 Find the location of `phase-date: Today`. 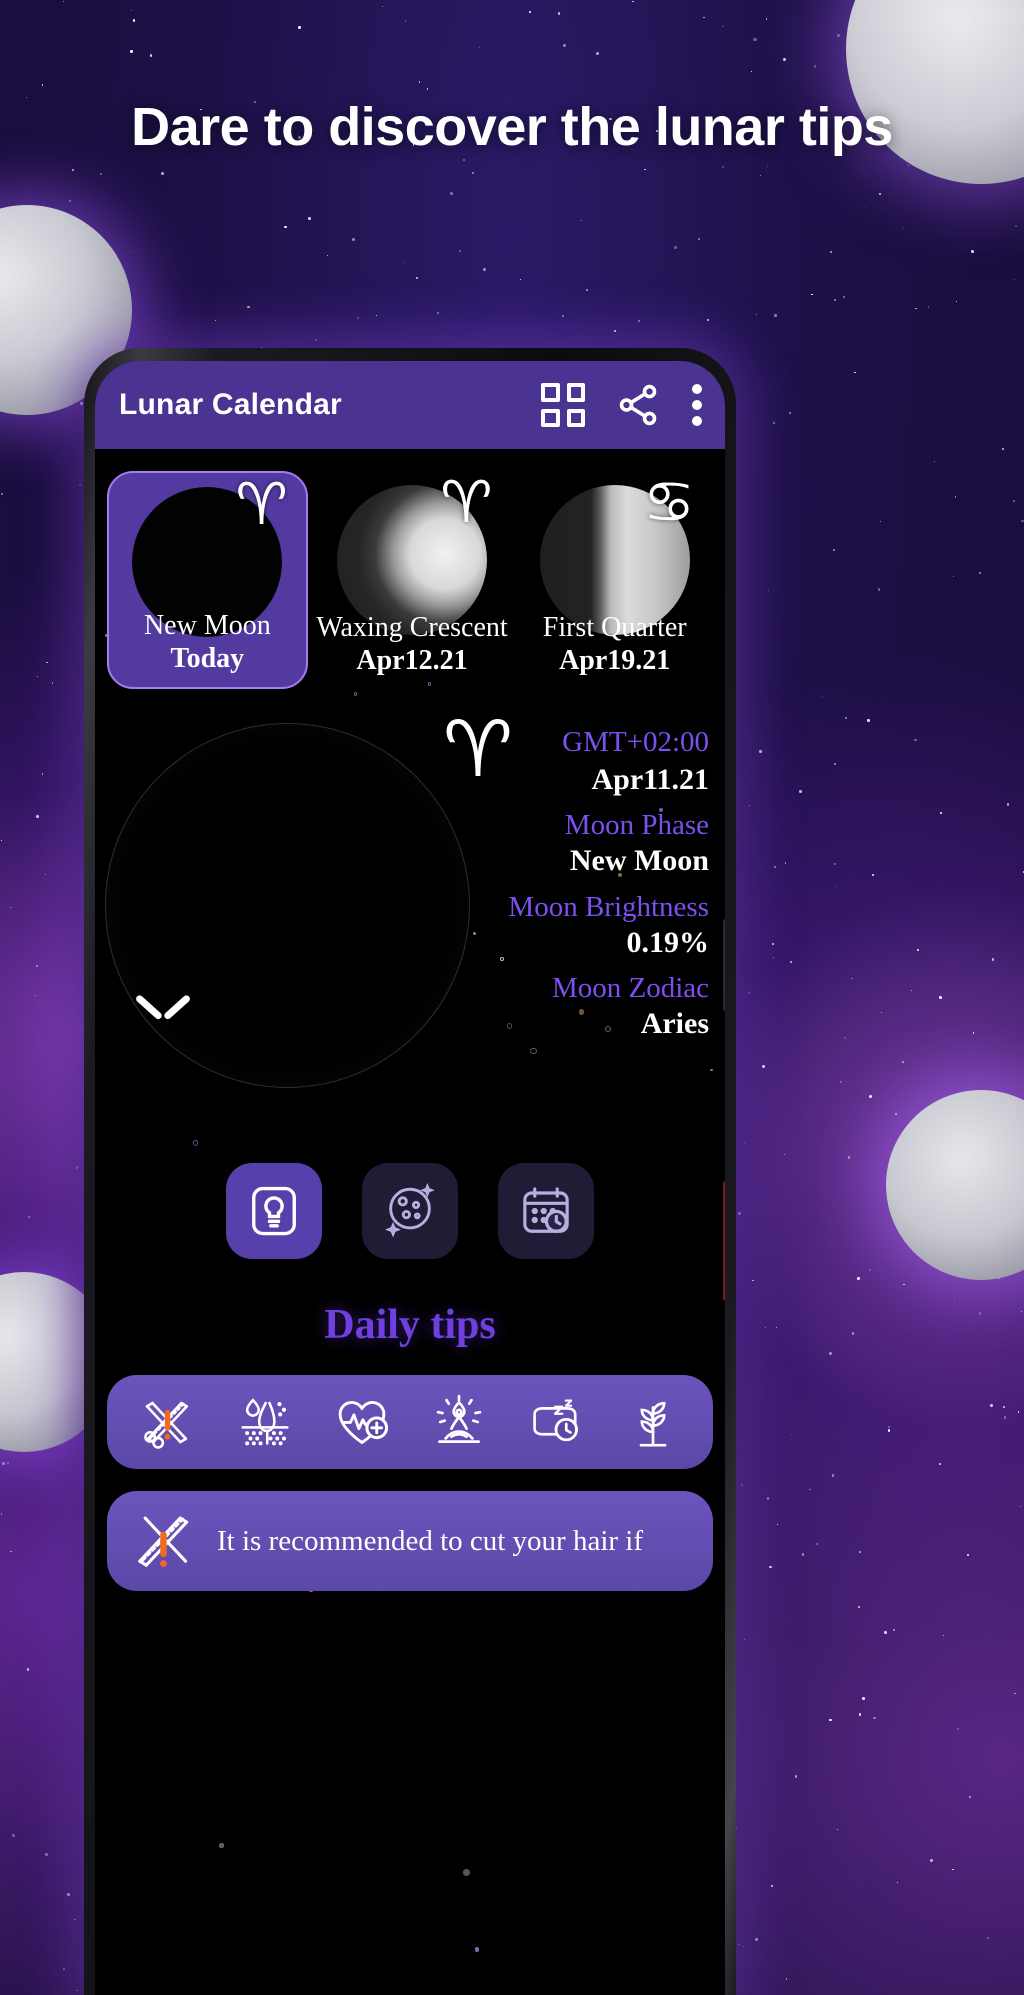

phase-date: Today is located at coordinates (207, 658).